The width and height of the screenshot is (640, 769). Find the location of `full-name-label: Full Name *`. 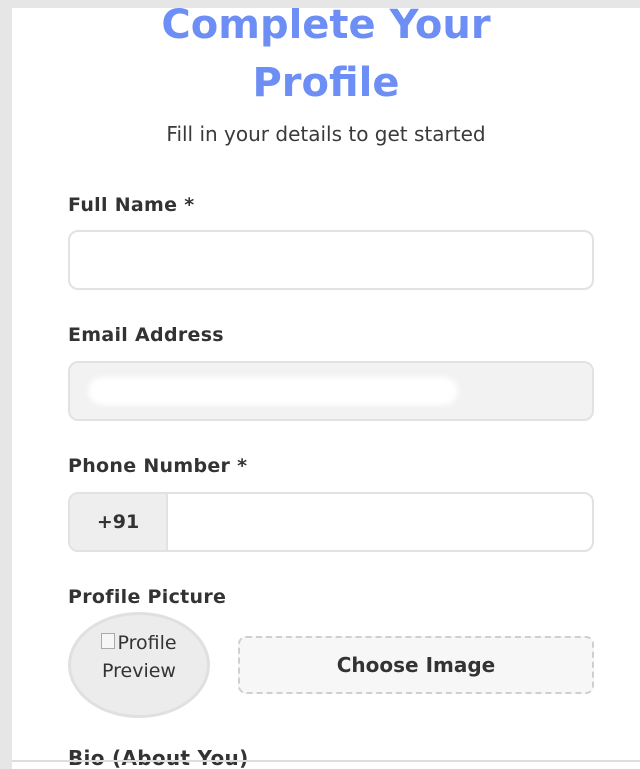

full-name-label: Full Name * is located at coordinates (131, 205).